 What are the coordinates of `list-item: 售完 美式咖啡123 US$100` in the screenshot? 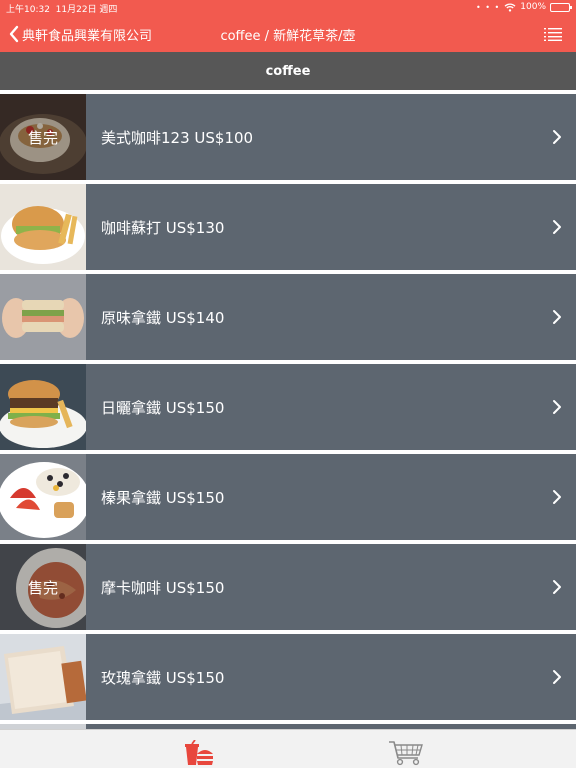 It's located at (288, 137).